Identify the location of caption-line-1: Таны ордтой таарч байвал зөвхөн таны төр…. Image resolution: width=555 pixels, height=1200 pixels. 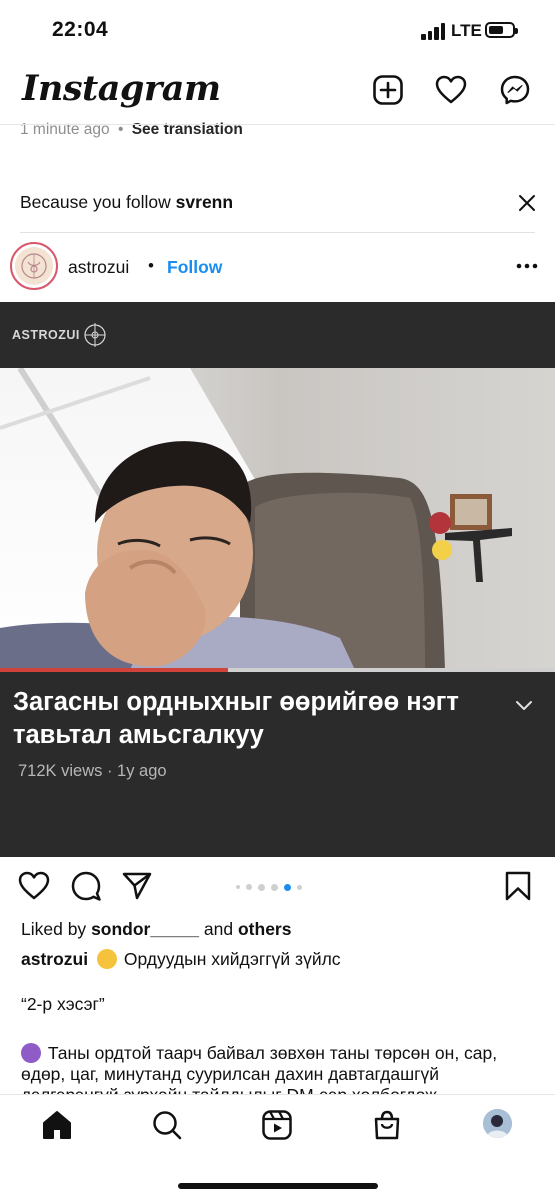
(259, 1053).